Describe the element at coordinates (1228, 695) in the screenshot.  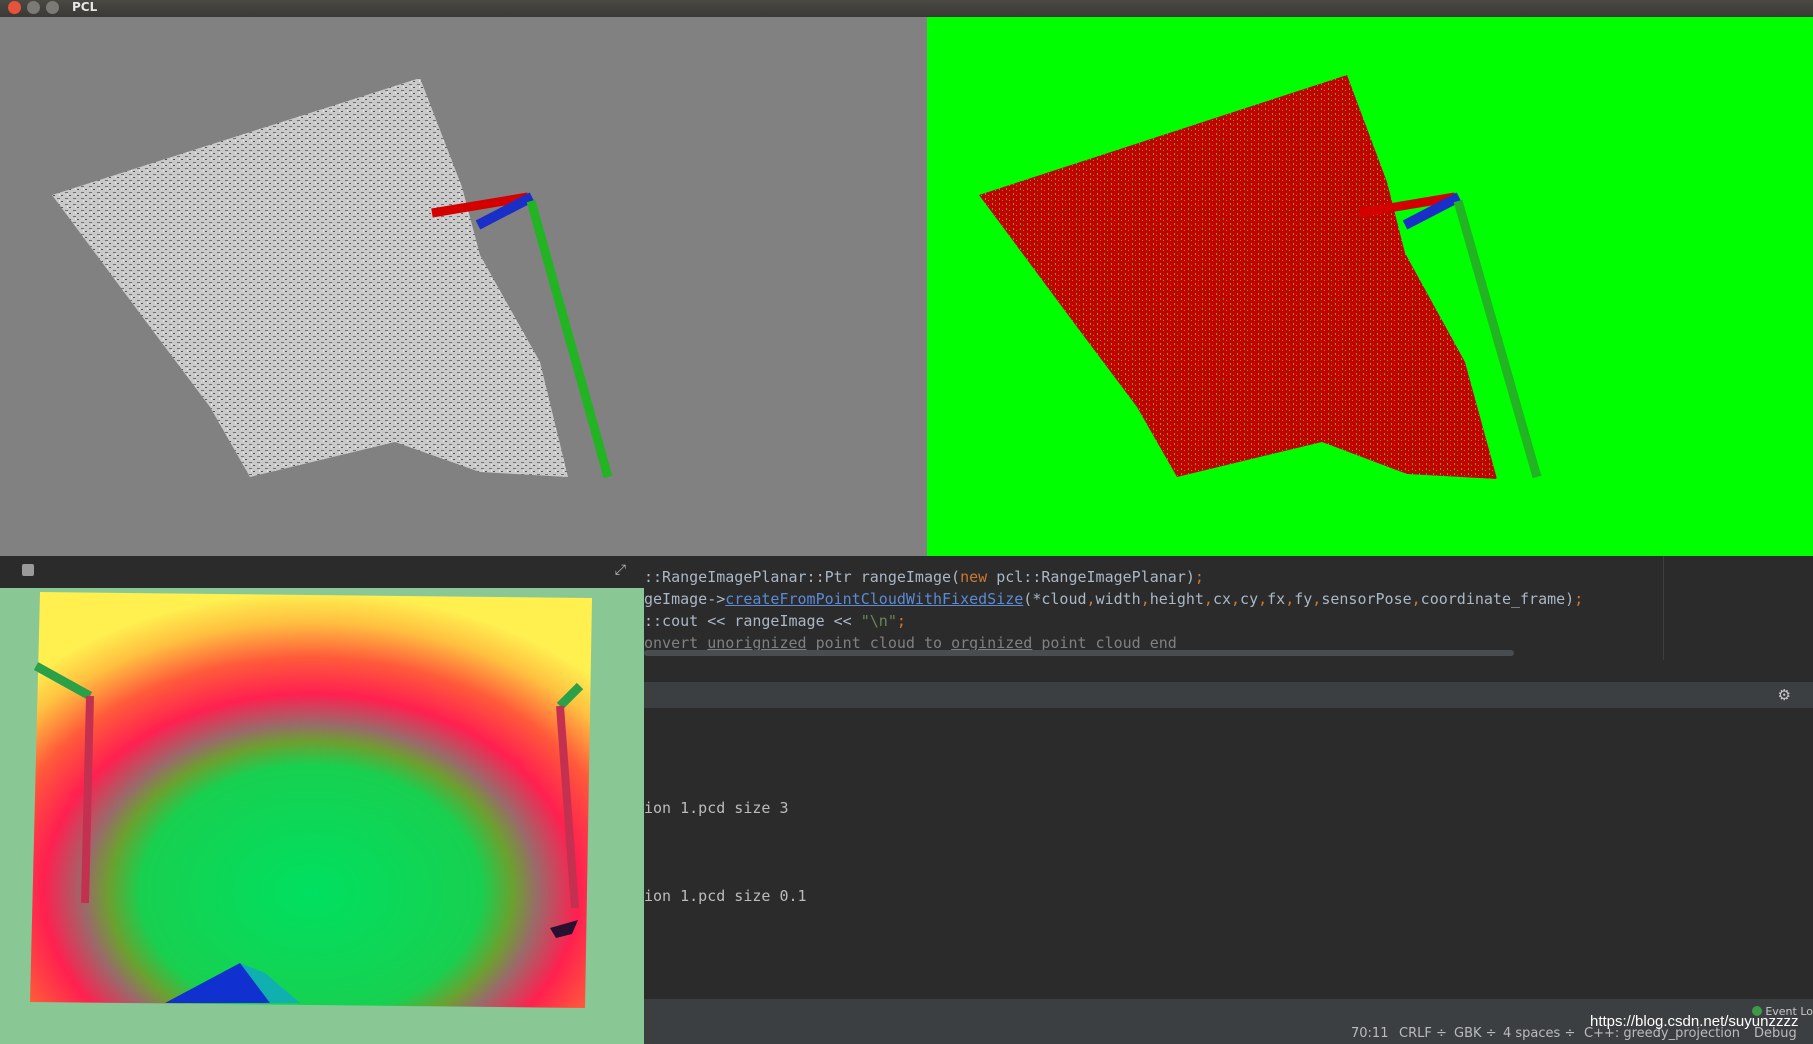
I see `run-panel-toolbar: ⚙` at that location.